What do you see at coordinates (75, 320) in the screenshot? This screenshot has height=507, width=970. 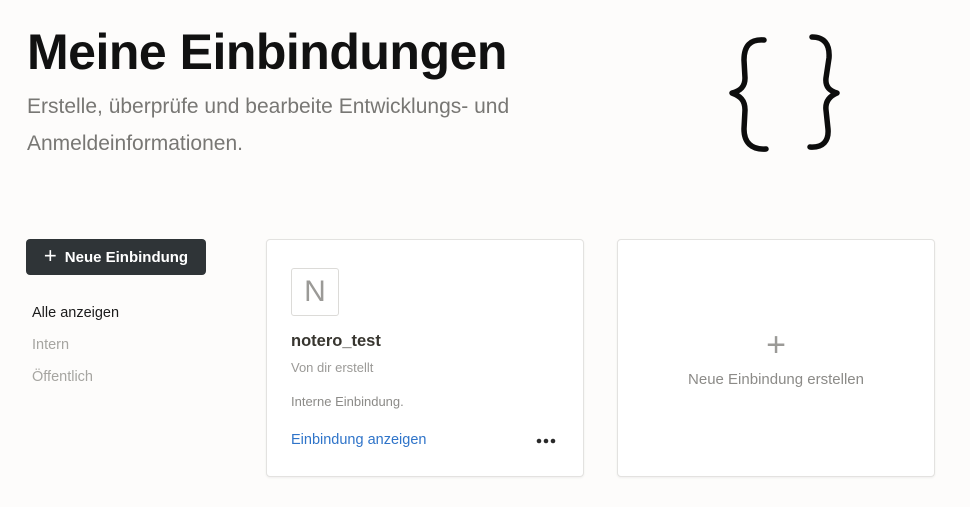 I see `filter-all: Alle anzeigen` at bounding box center [75, 320].